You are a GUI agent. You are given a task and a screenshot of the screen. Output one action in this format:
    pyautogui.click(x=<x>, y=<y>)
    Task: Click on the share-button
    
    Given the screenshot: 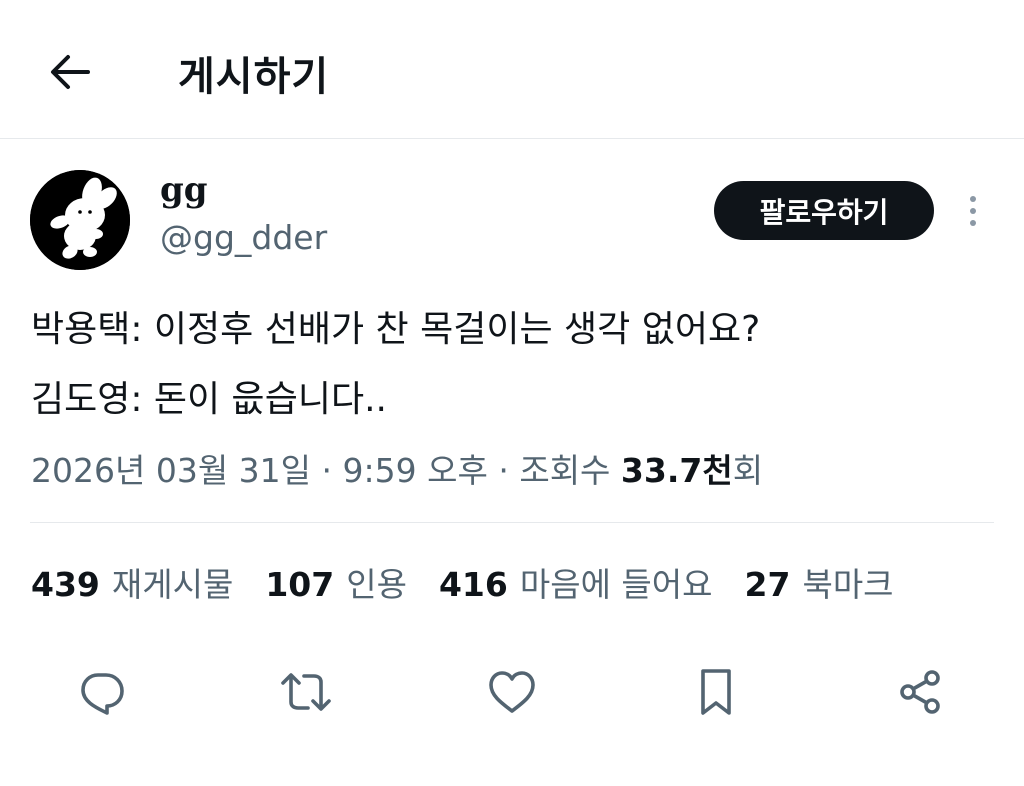 What is the action you would take?
    pyautogui.click(x=920, y=692)
    